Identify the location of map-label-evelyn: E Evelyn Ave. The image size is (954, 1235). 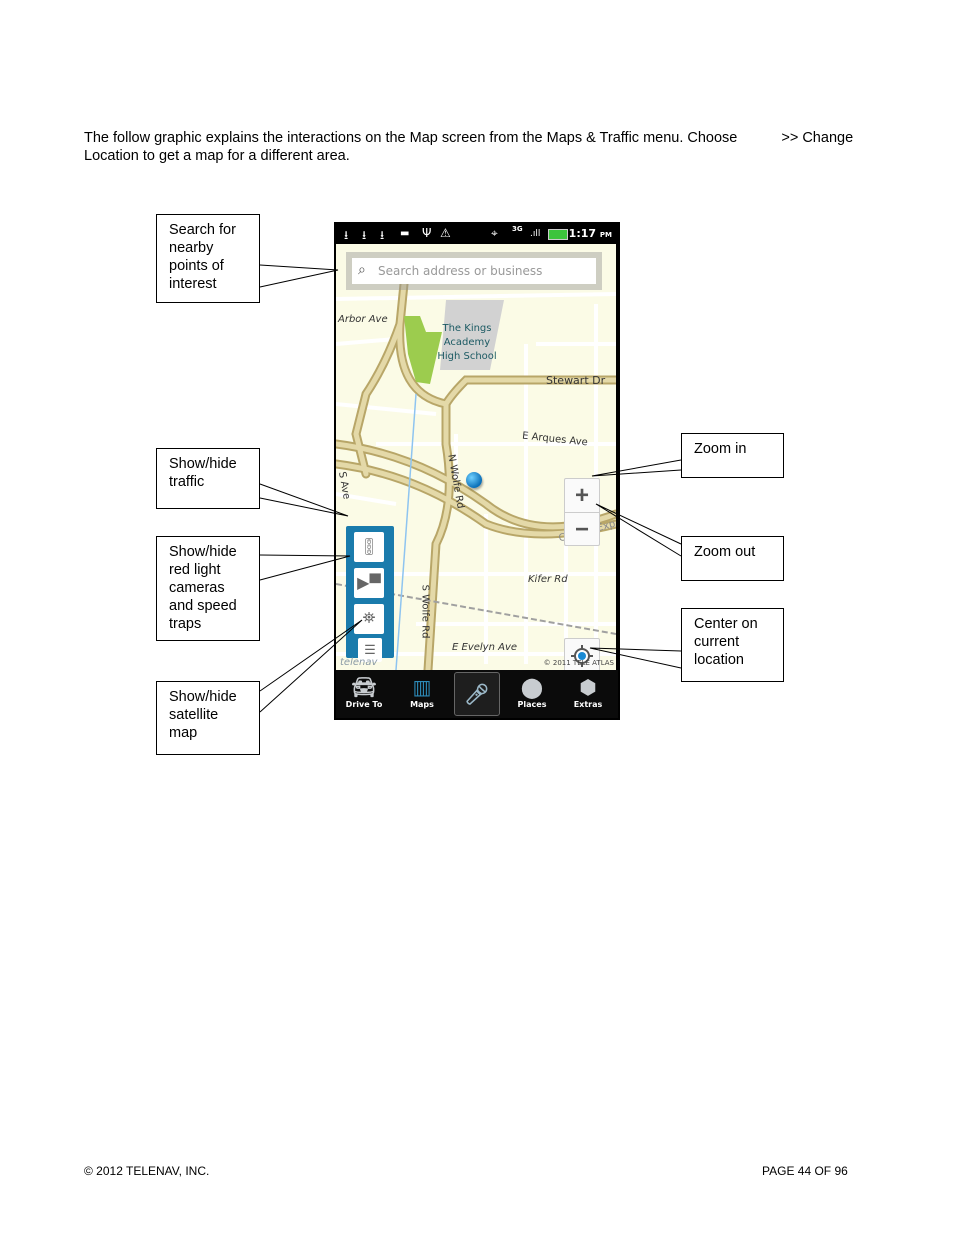
(485, 647).